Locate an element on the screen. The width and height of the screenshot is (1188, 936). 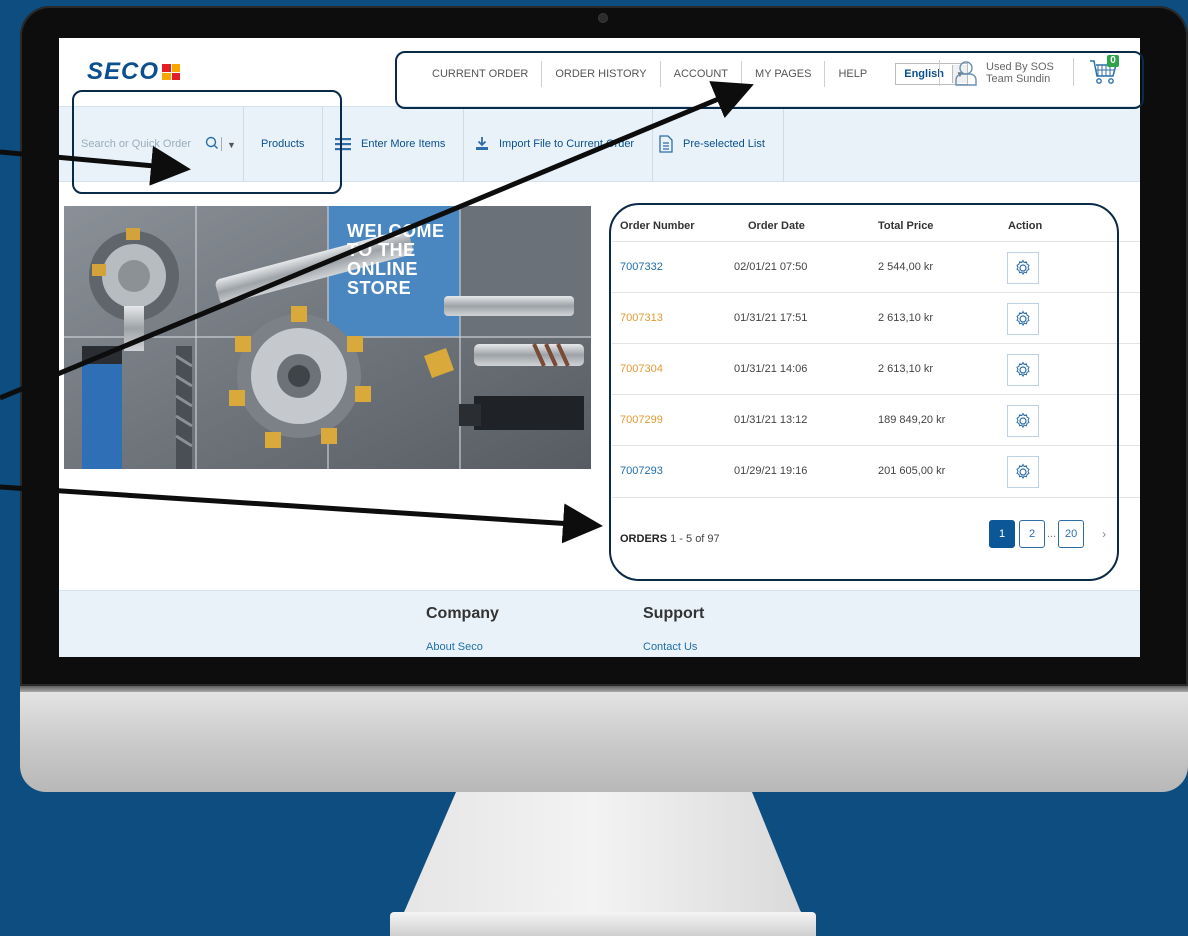
arrow-to-search is located at coordinates (95, 165).